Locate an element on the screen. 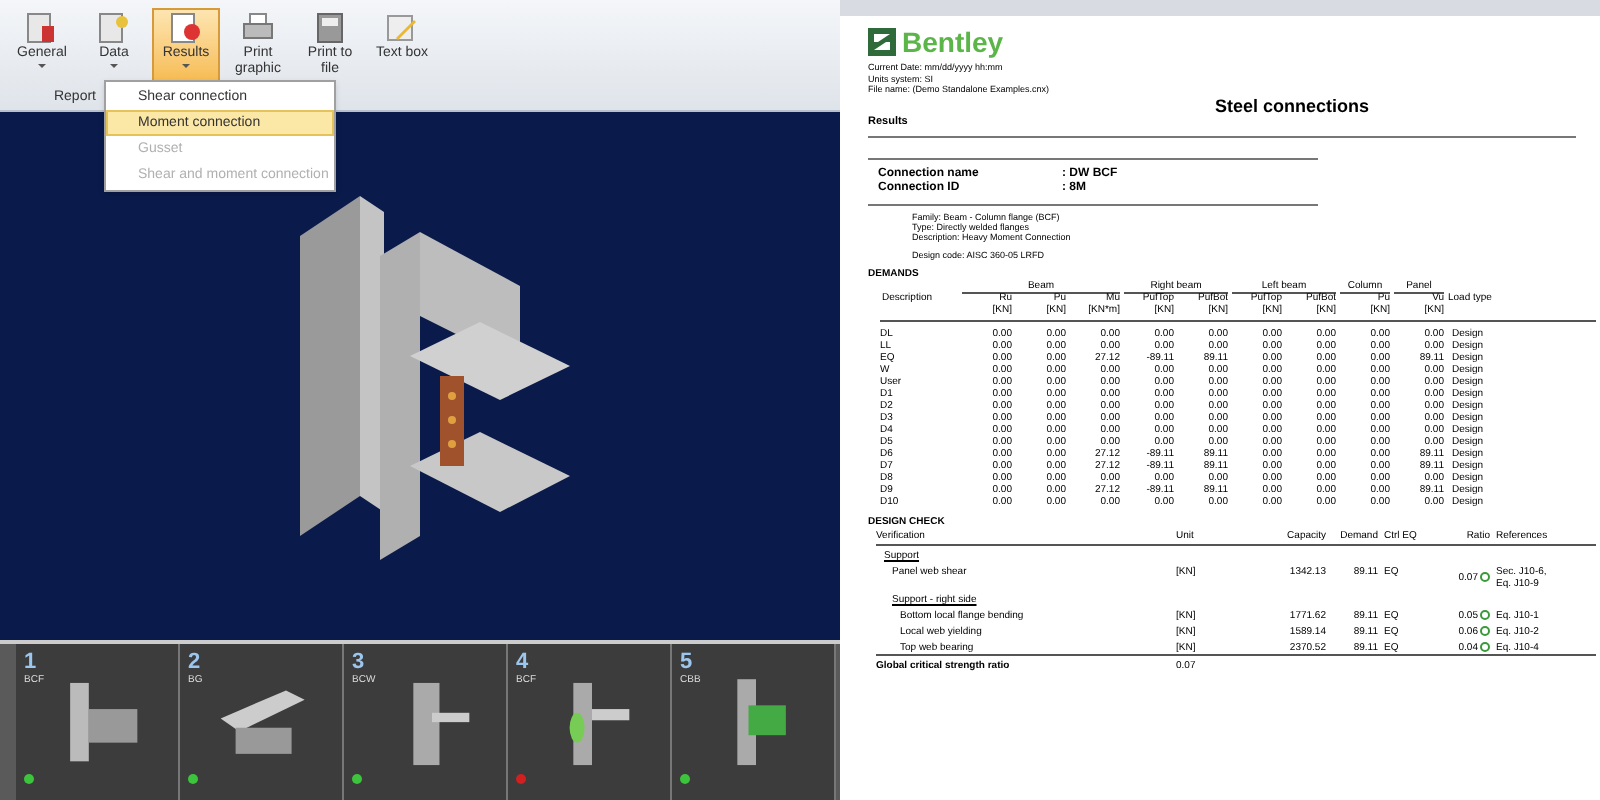  thumbnail-number: 1 is located at coordinates (31, 663).